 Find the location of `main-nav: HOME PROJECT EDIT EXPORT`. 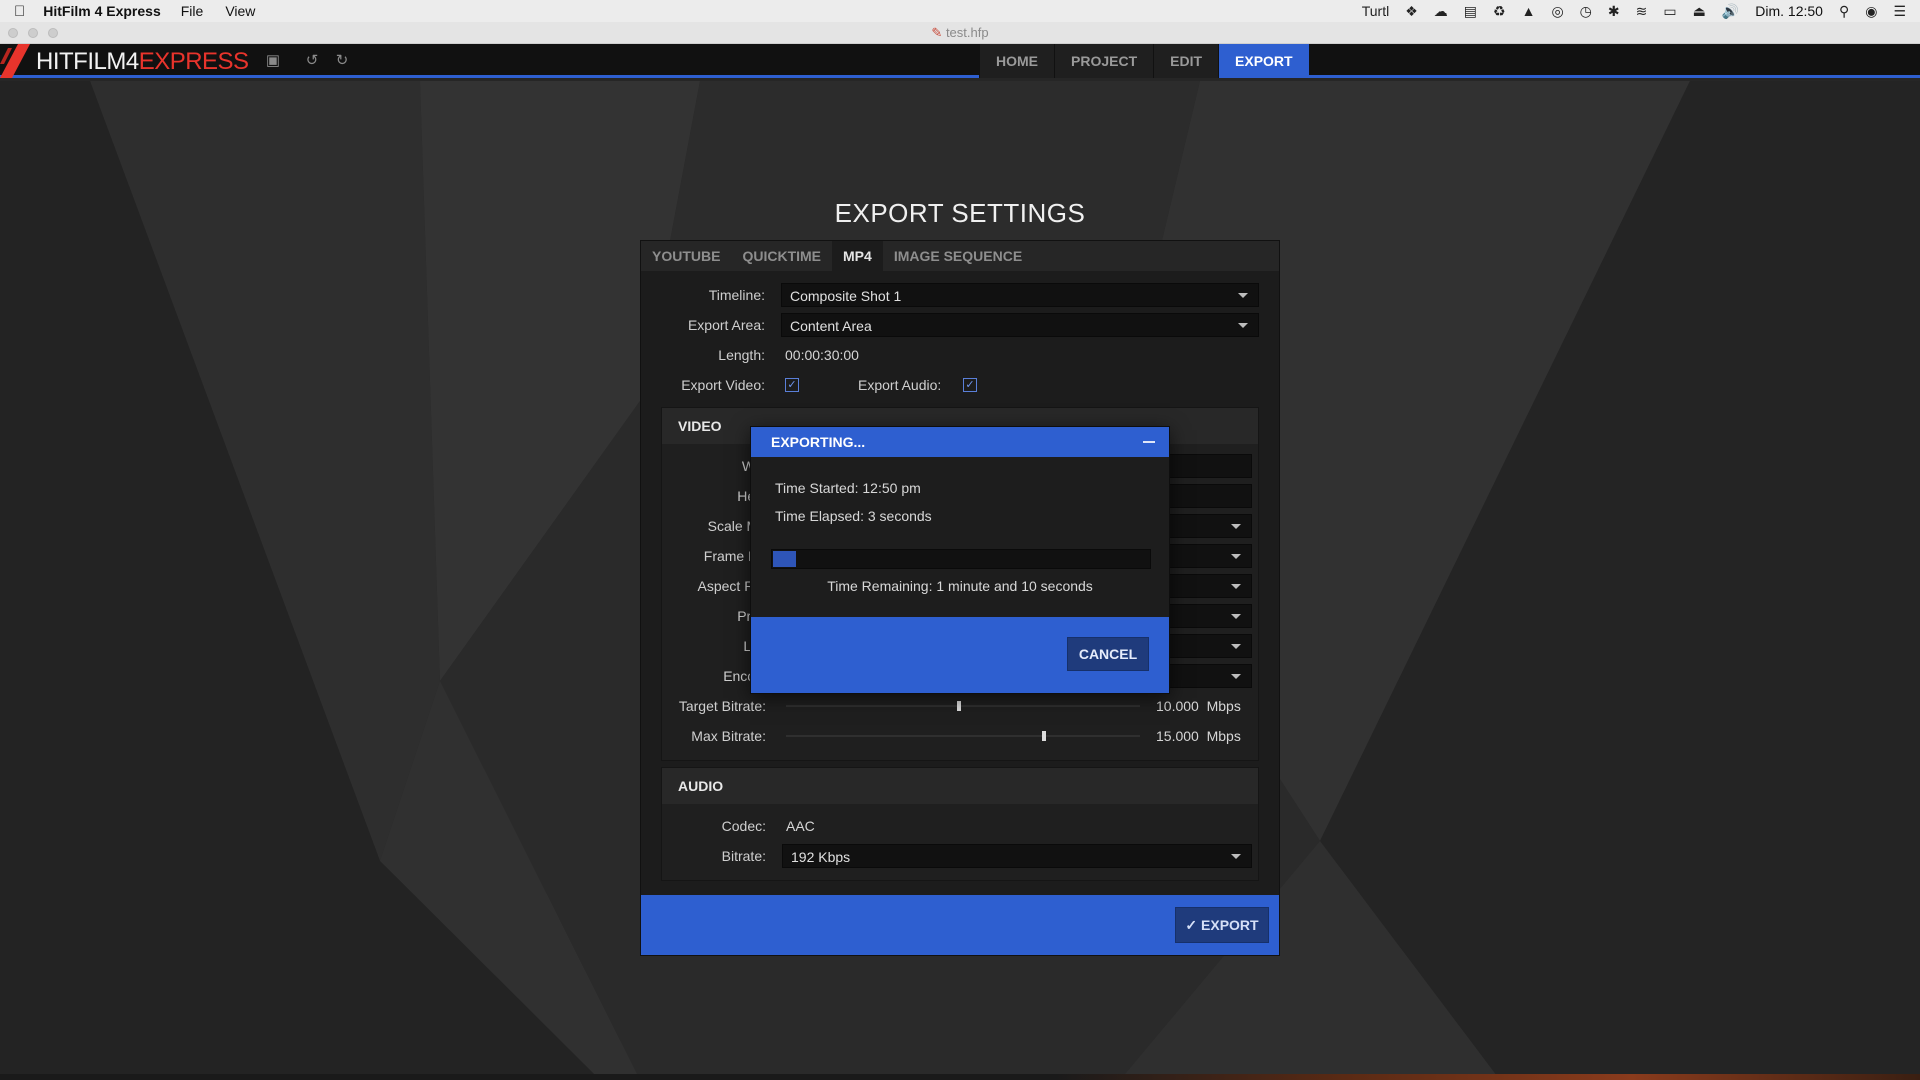

main-nav: HOME PROJECT EDIT EXPORT is located at coordinates (1144, 61).